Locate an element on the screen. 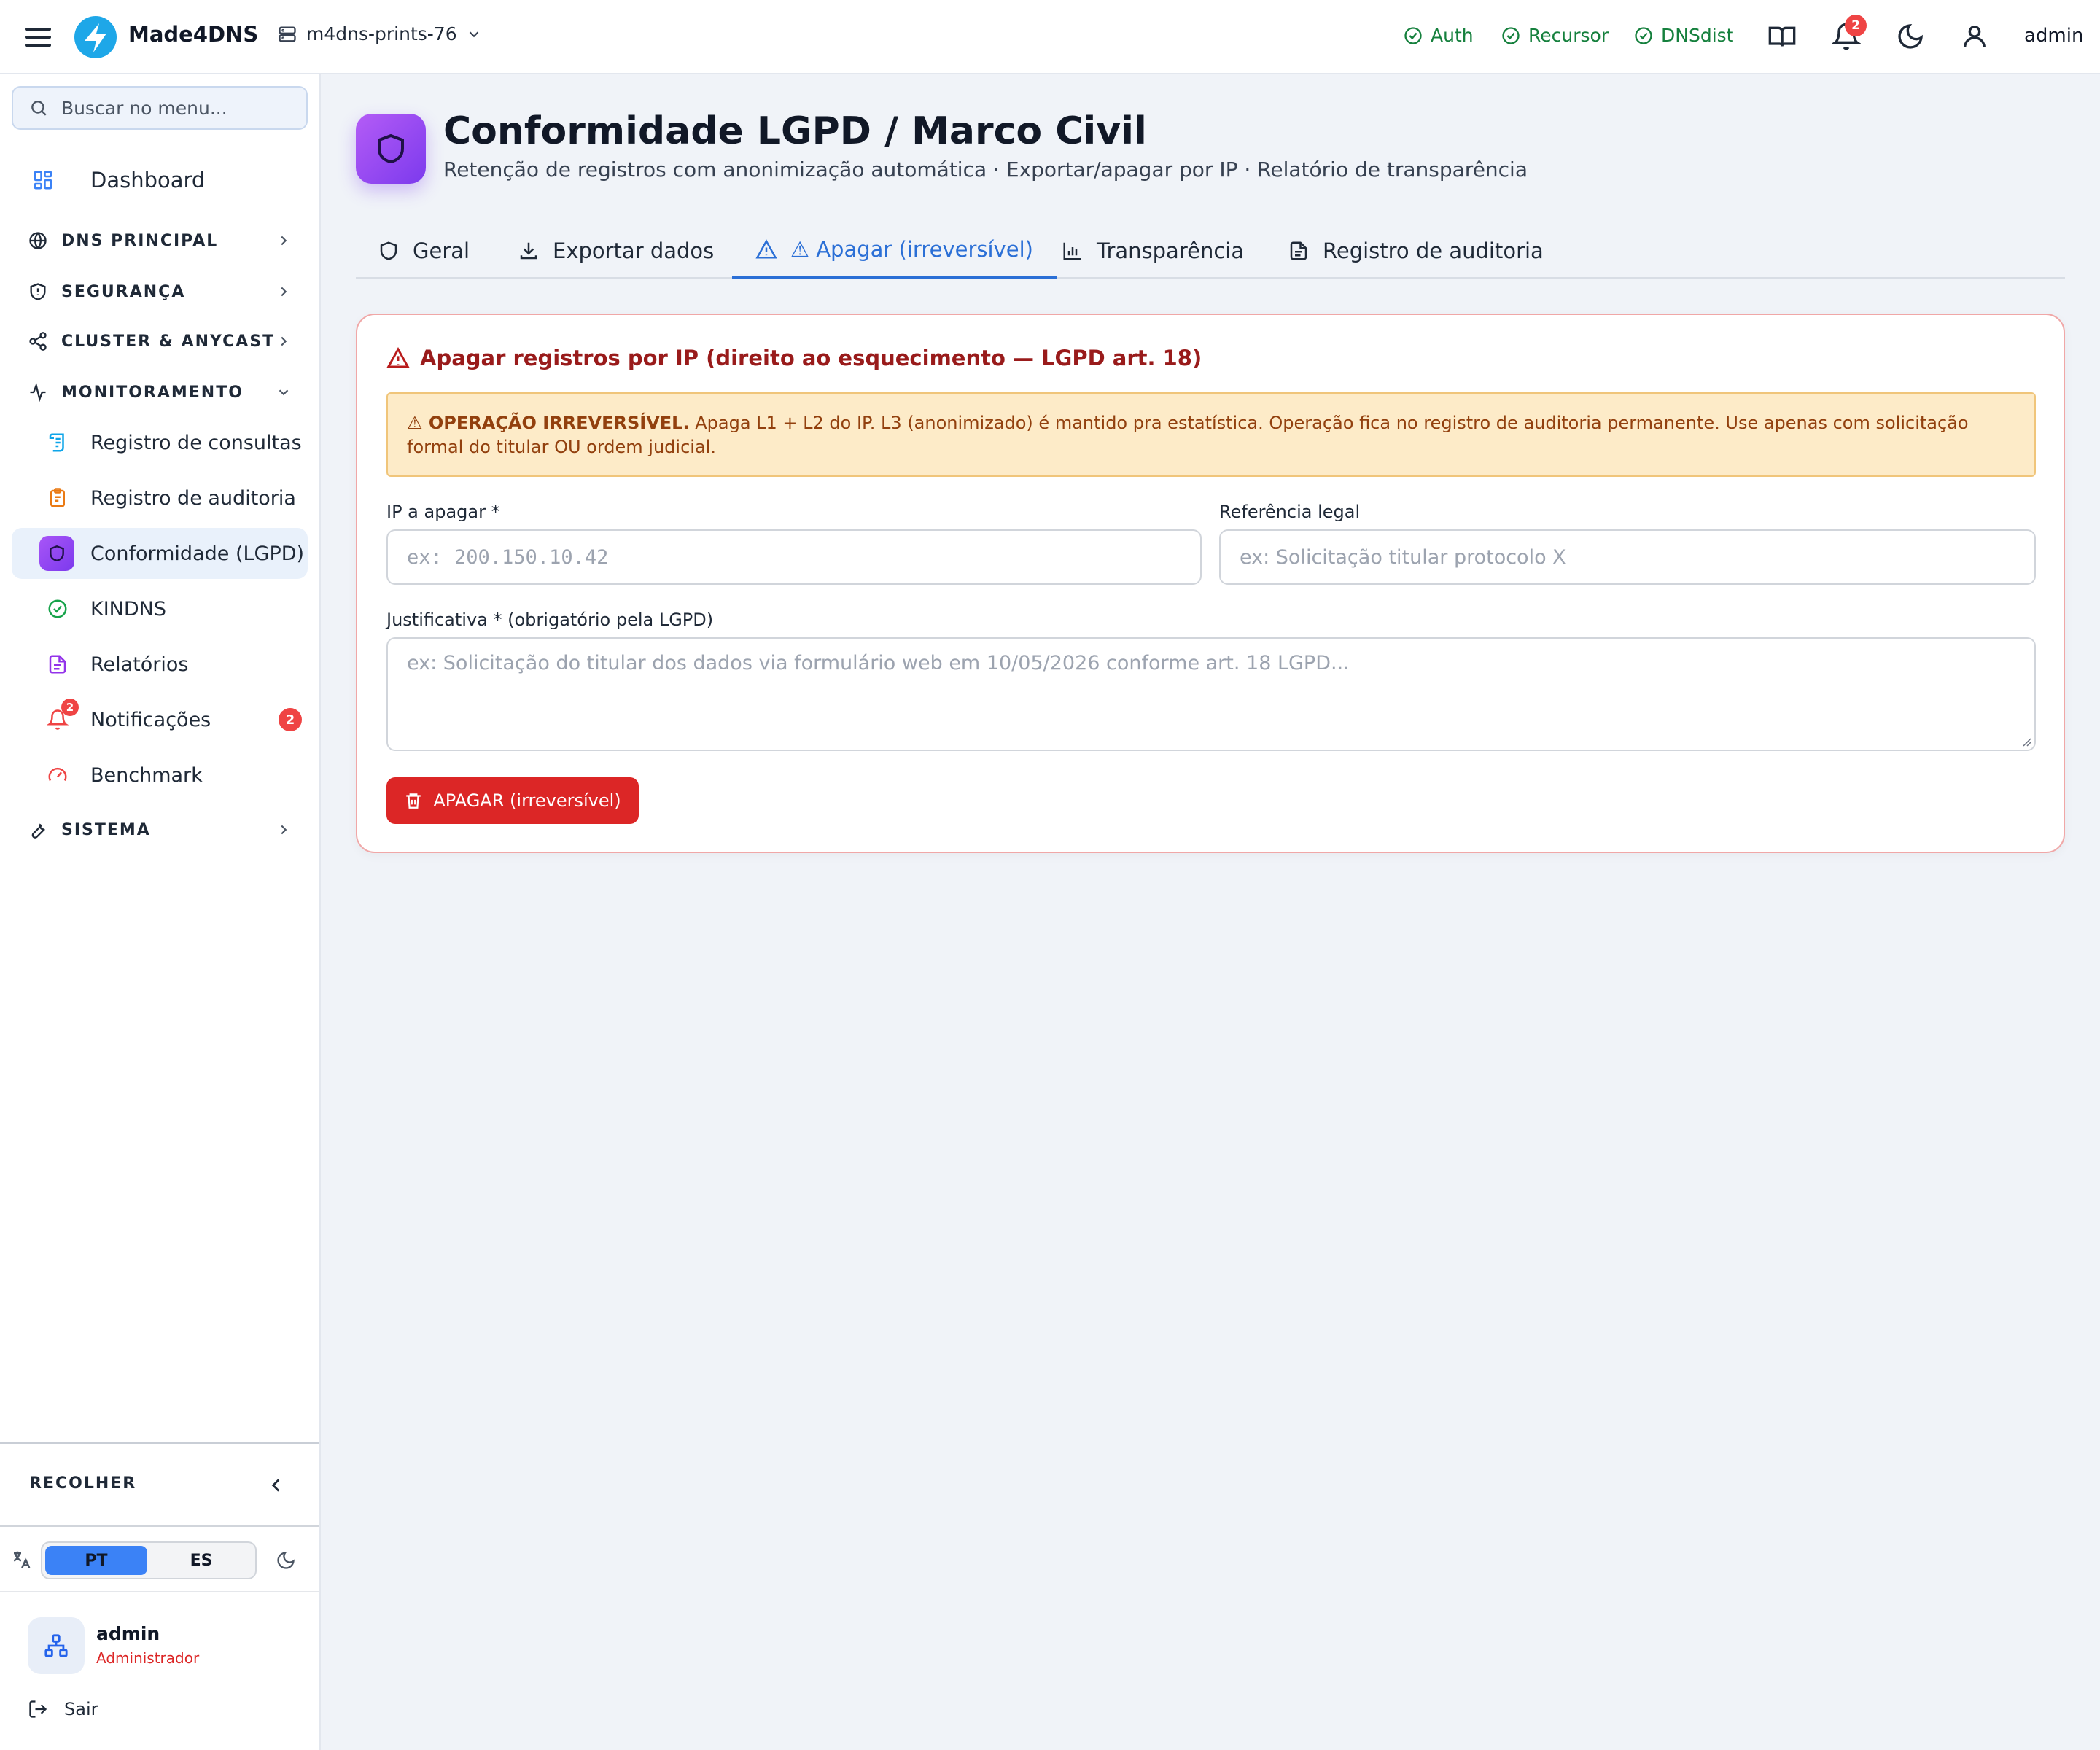  notification-count-badge: 2 is located at coordinates (290, 719).